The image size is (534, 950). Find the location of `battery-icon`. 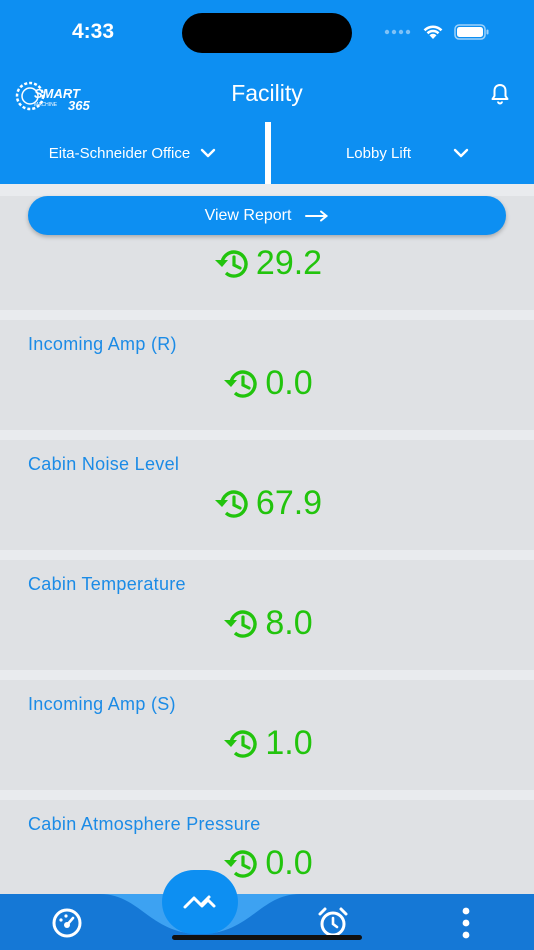

battery-icon is located at coordinates (471, 32).